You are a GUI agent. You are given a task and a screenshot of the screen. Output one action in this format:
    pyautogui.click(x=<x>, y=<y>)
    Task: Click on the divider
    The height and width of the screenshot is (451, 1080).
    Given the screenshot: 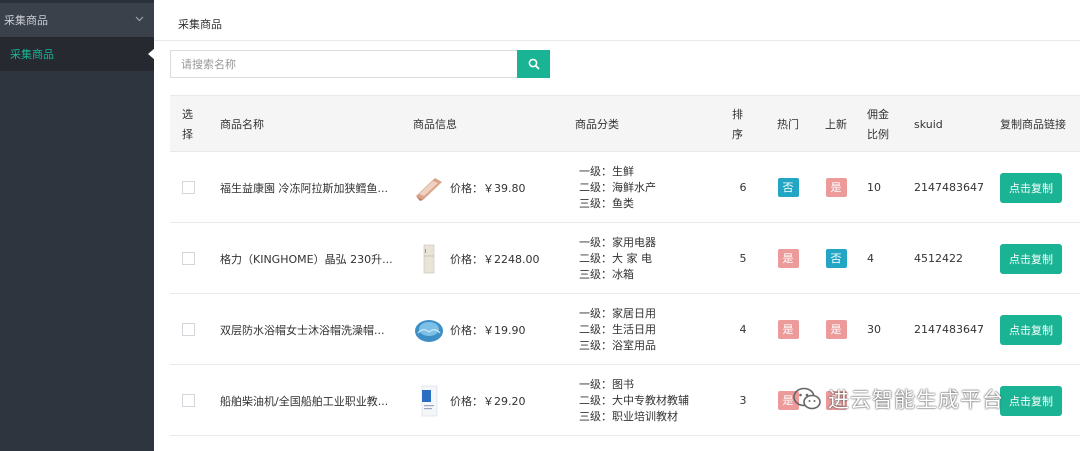 What is the action you would take?
    pyautogui.click(x=617, y=40)
    